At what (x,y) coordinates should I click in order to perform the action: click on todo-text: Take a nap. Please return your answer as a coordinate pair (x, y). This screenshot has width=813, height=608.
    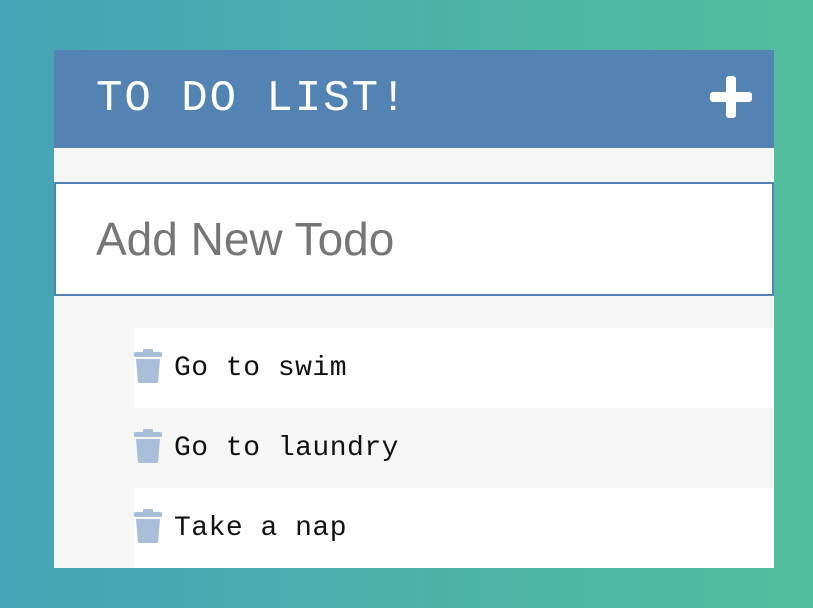
    Looking at the image, I should click on (261, 528).